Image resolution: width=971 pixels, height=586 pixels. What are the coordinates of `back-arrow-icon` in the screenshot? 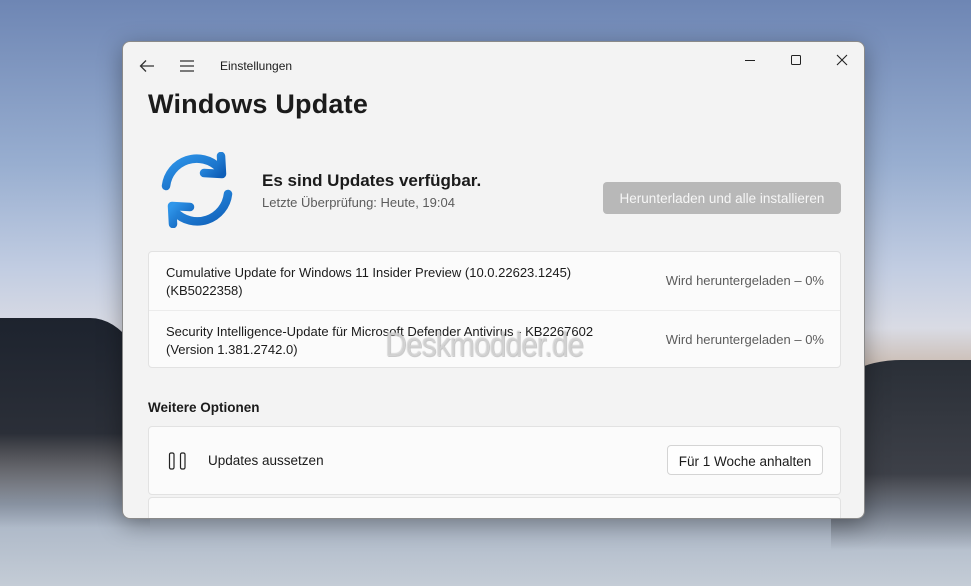 It's located at (147, 66).